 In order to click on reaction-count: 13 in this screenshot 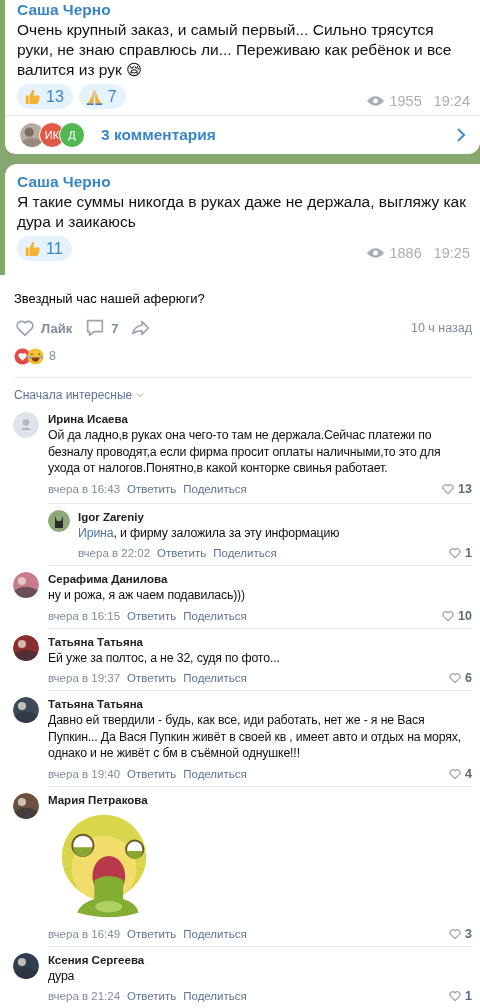, I will do `click(55, 96)`.